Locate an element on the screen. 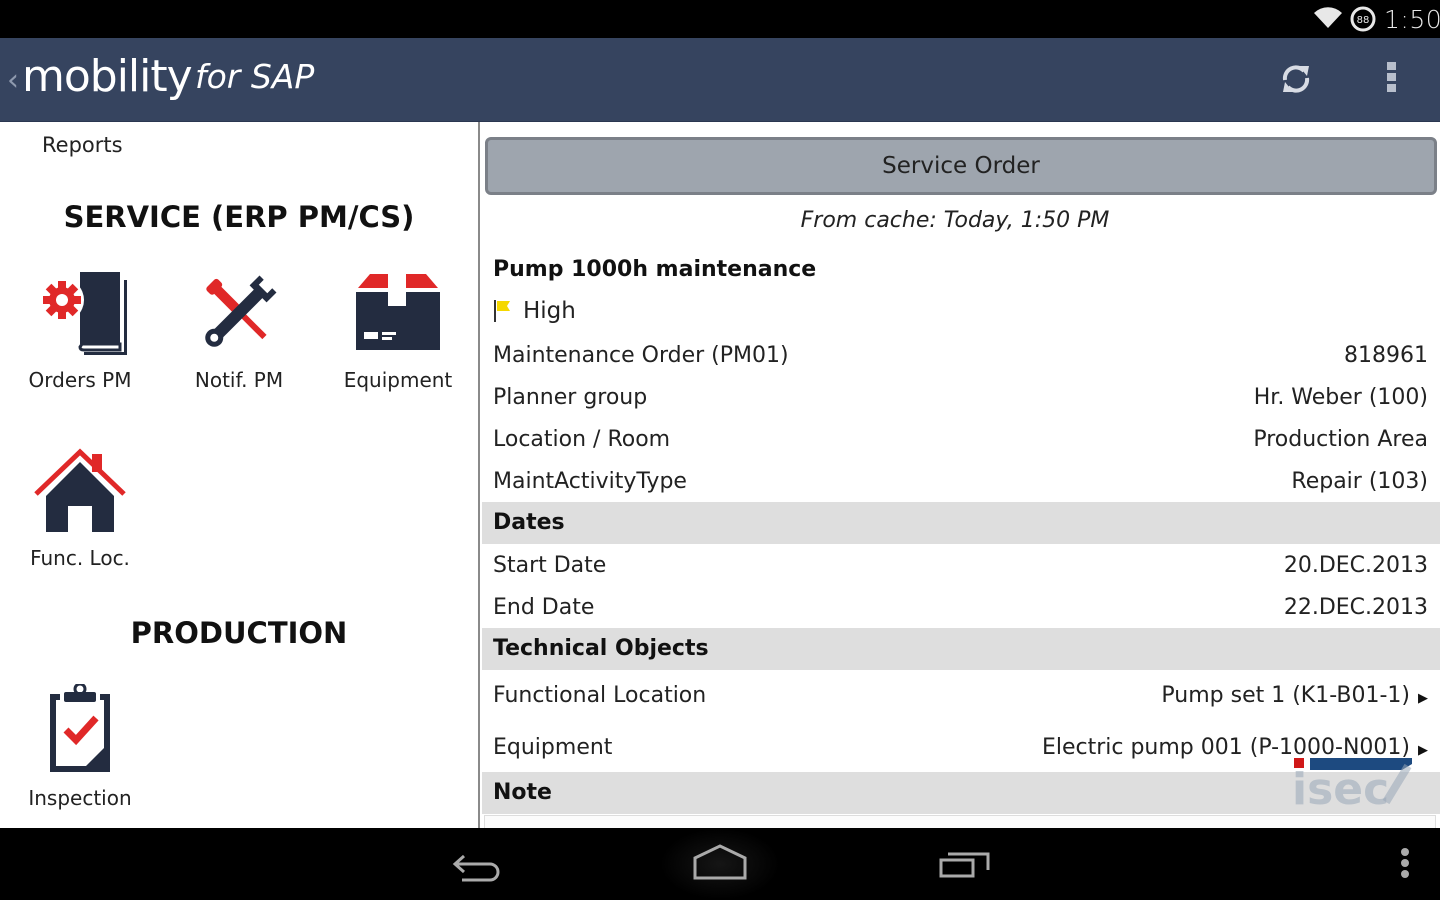  cache-timestamp: From cache: Today, 1:50 PM is located at coordinates (955, 220).